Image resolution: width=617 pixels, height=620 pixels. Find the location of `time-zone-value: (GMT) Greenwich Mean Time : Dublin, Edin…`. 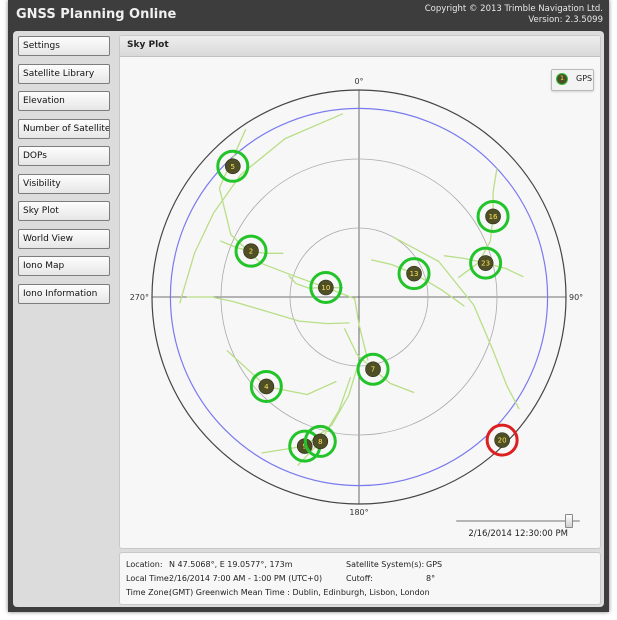

time-zone-value: (GMT) Greenwich Mean Time : Dublin, Edin… is located at coordinates (299, 592).